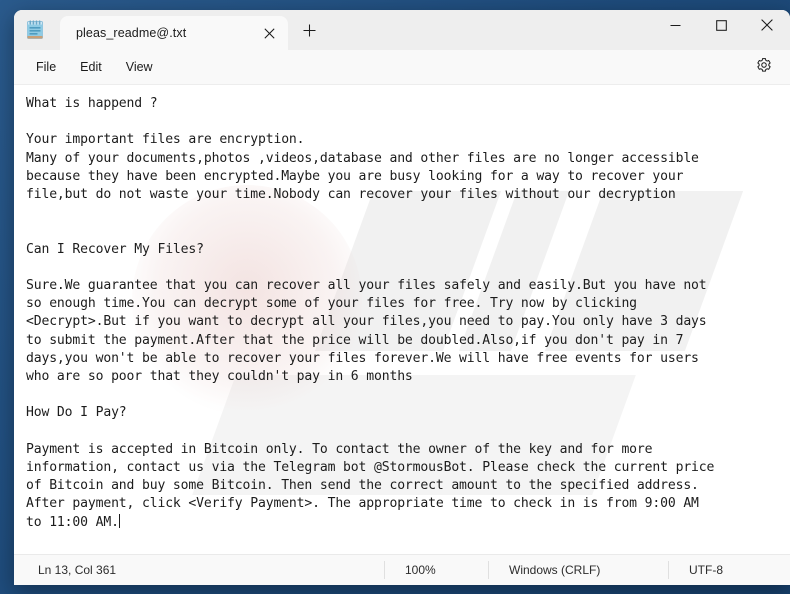  I want to click on status-line-ending: Windows (CRLF), so click(578, 570).